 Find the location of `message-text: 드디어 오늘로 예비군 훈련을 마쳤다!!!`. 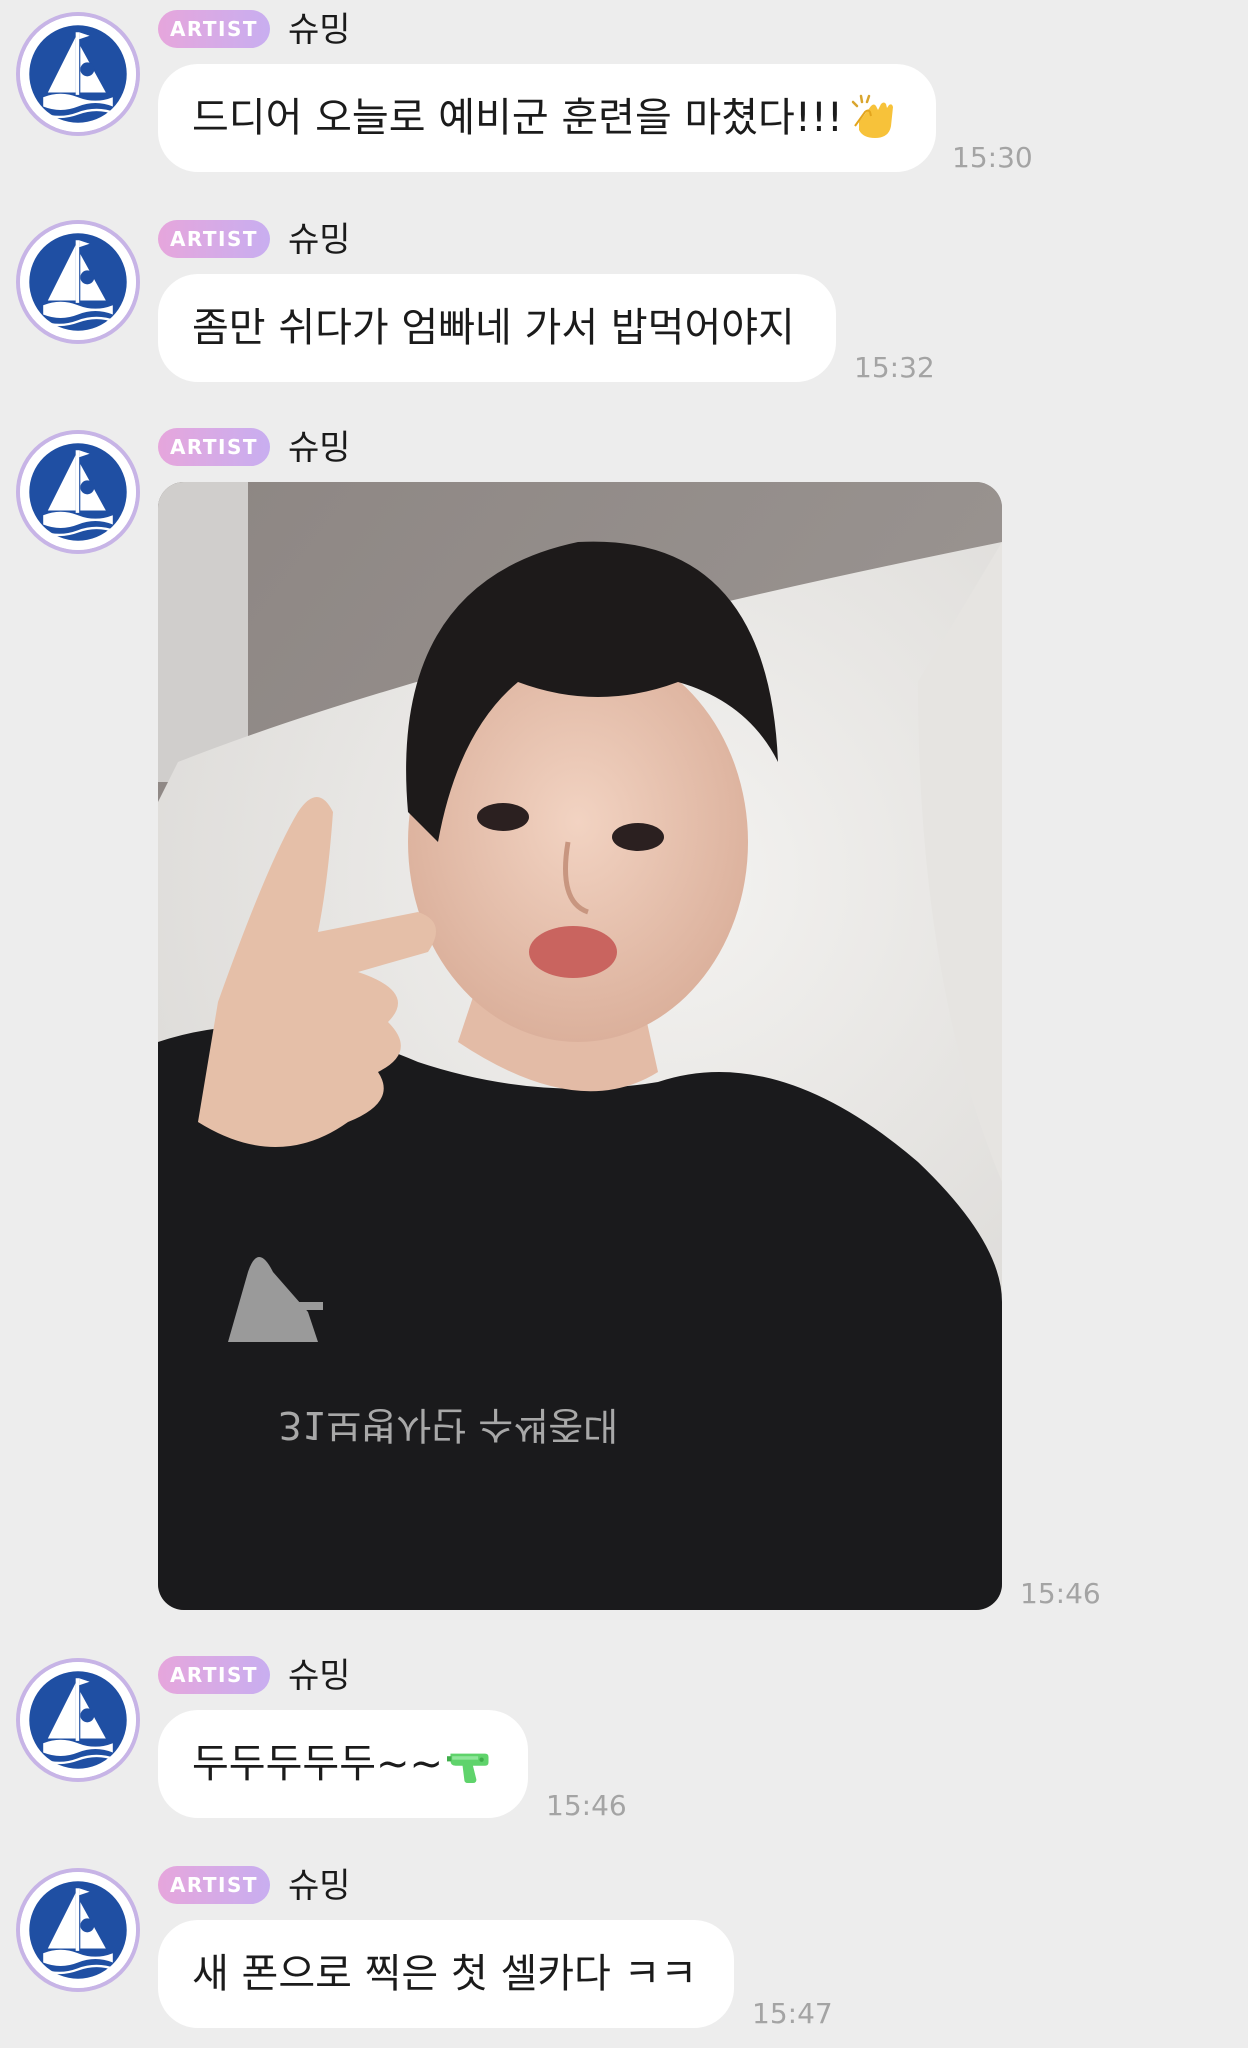

message-text: 드디어 오늘로 예비군 훈련을 마쳤다!!! is located at coordinates (517, 118).